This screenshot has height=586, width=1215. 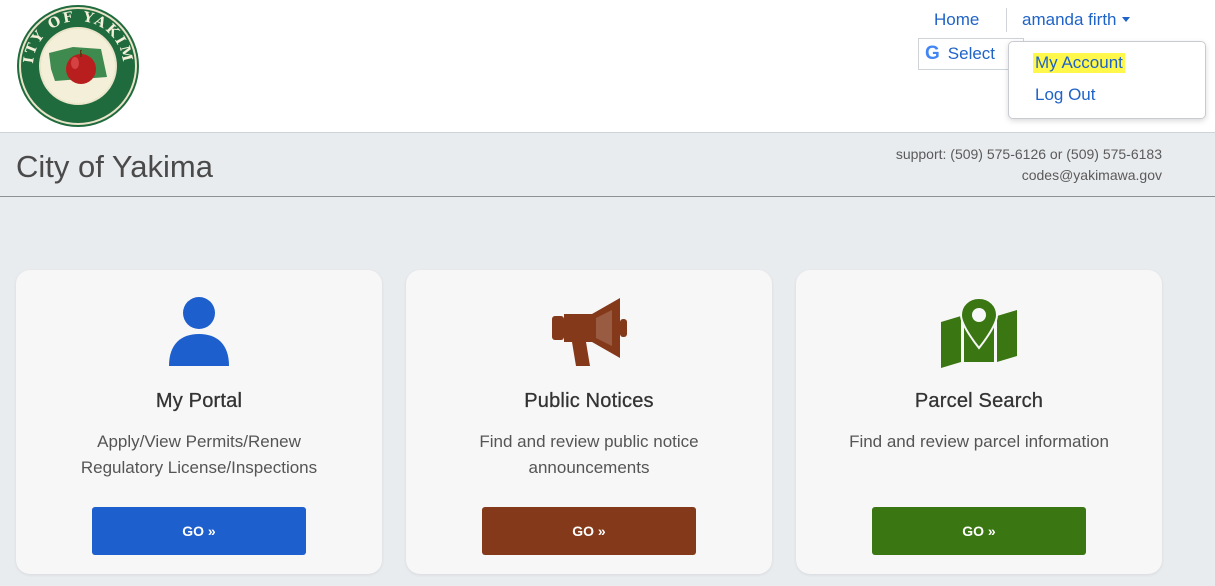 What do you see at coordinates (971, 53) in the screenshot?
I see `language-select-label: Select` at bounding box center [971, 53].